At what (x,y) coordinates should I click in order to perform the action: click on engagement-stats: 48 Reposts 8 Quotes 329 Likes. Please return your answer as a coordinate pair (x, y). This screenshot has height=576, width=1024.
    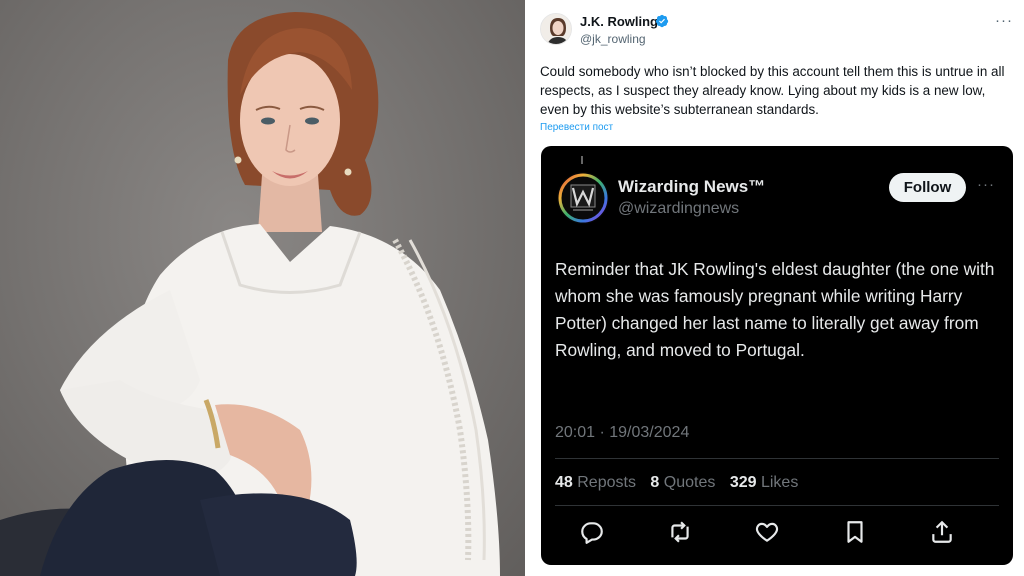
    Looking at the image, I should click on (681, 483).